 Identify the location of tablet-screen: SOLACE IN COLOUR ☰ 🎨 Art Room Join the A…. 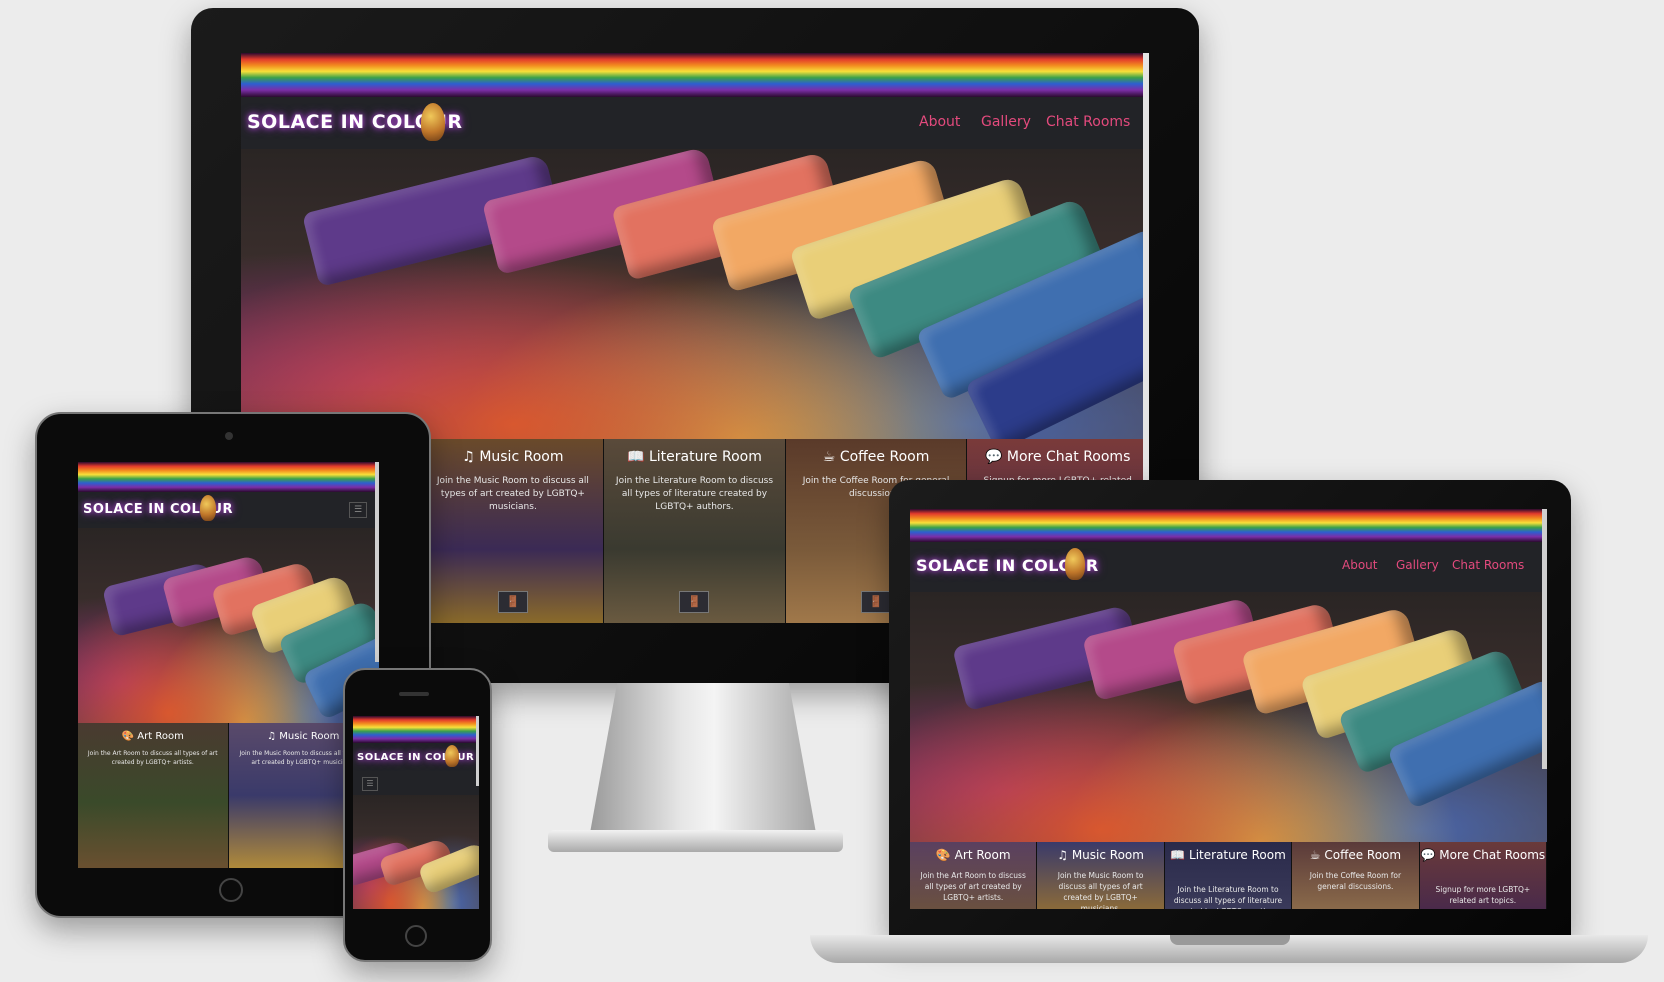
(228, 665).